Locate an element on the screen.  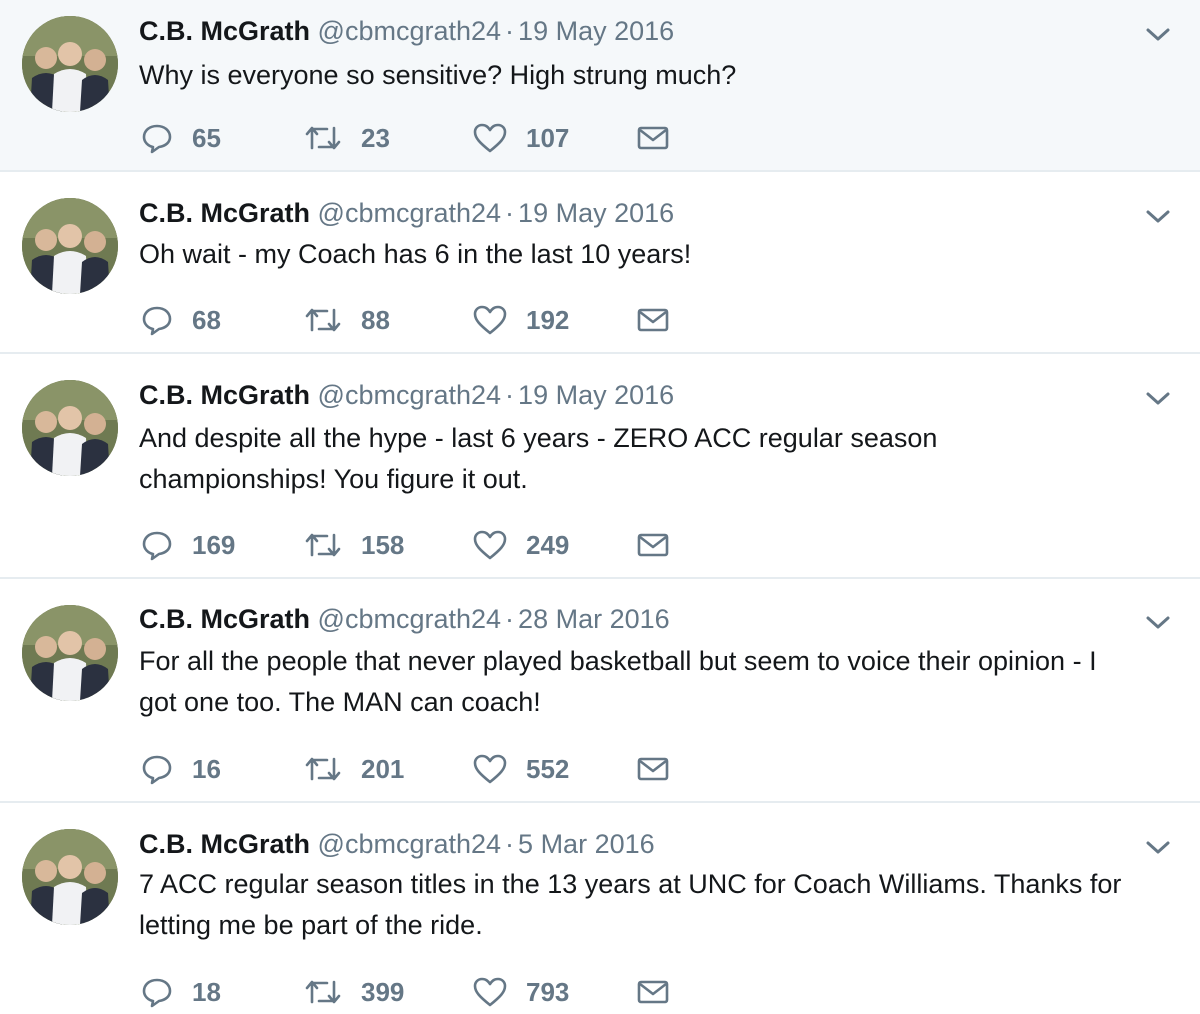
tweet-actions: 16 201 552 is located at coordinates (420, 769).